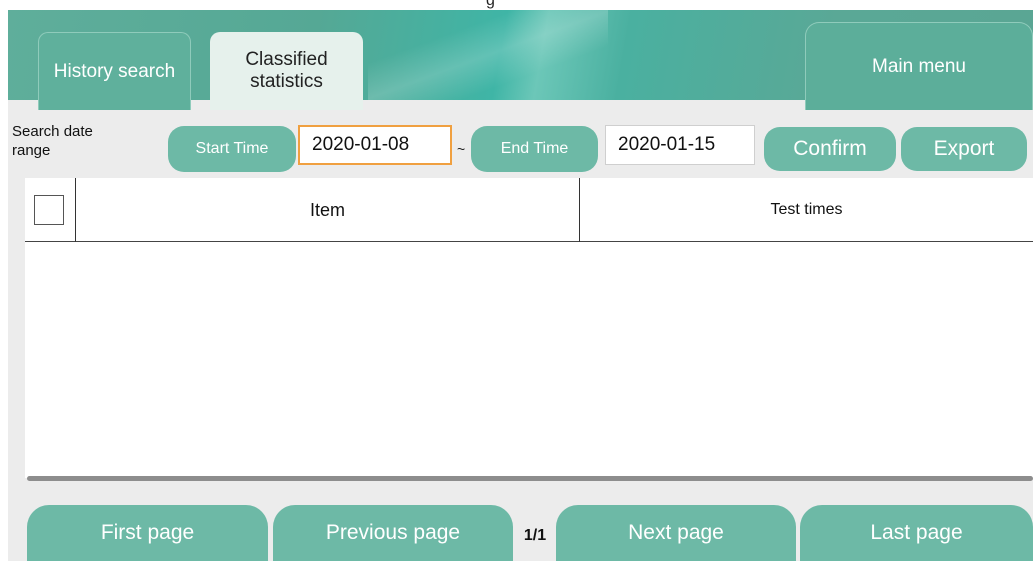 This screenshot has height=561, width=1033. I want to click on previous-page-button: Previous page, so click(393, 533).